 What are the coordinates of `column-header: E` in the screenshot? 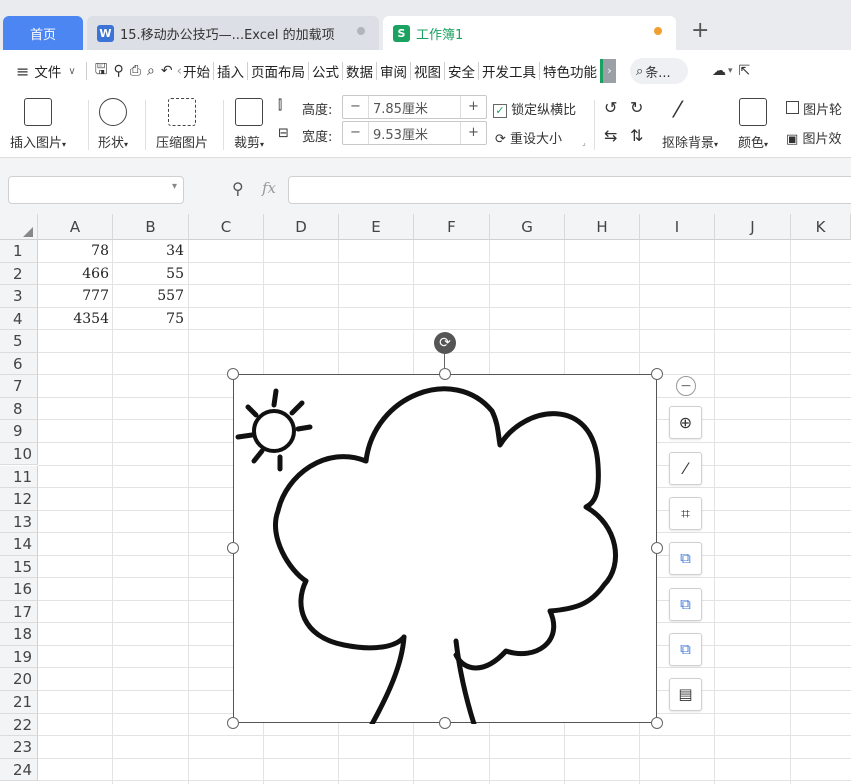 It's located at (376, 227).